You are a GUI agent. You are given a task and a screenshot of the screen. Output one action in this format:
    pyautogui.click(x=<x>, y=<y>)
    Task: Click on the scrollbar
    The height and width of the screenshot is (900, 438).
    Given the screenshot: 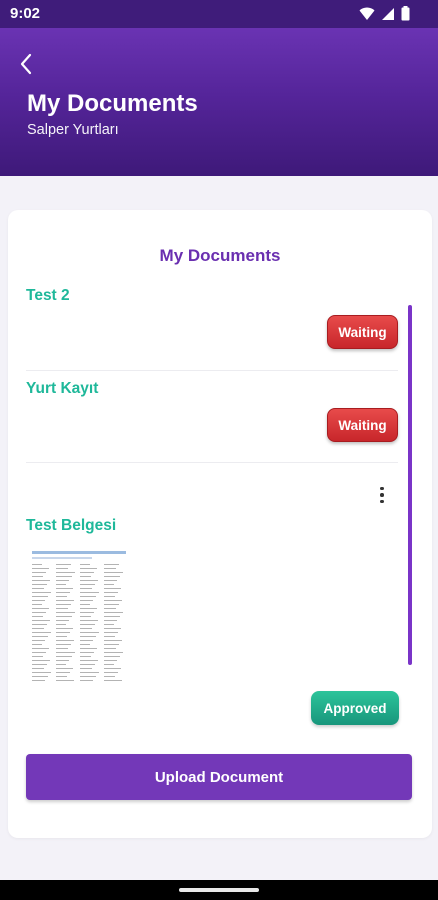 What is the action you would take?
    pyautogui.click(x=410, y=485)
    